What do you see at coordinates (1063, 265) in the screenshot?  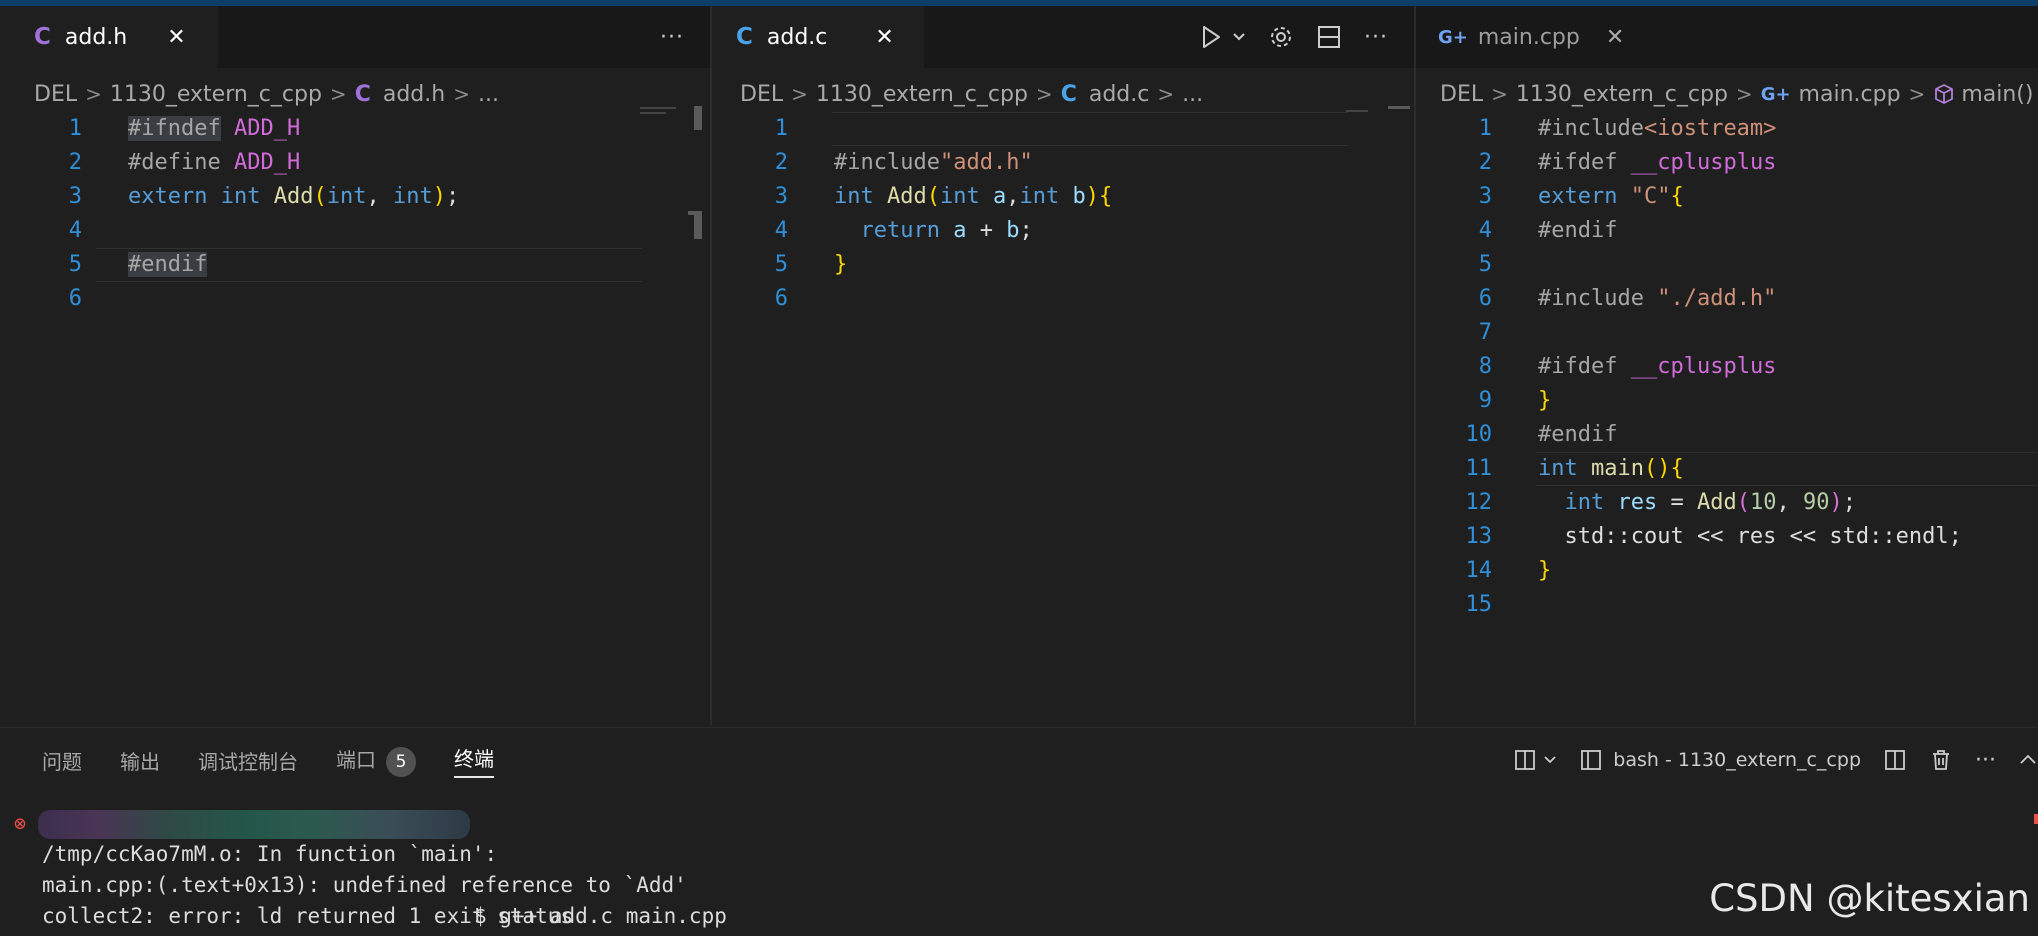 I see `code-line: 5}` at bounding box center [1063, 265].